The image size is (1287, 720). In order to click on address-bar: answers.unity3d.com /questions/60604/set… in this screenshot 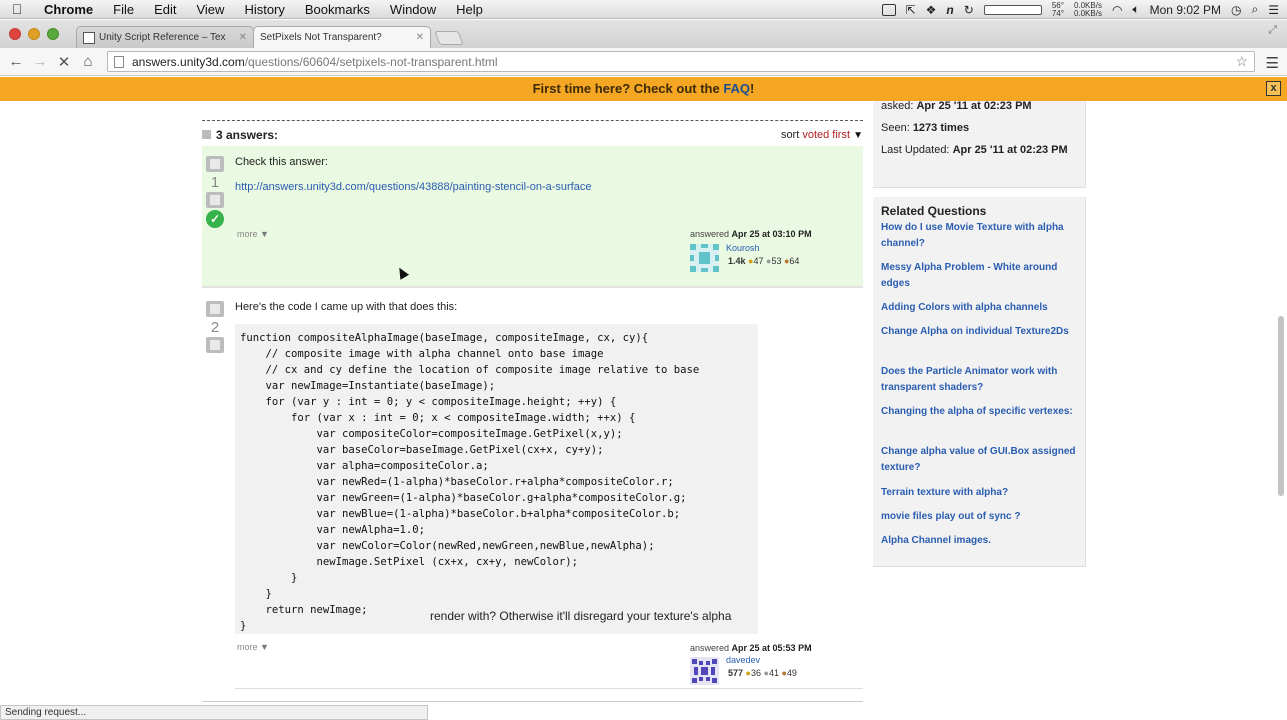, I will do `click(681, 61)`.